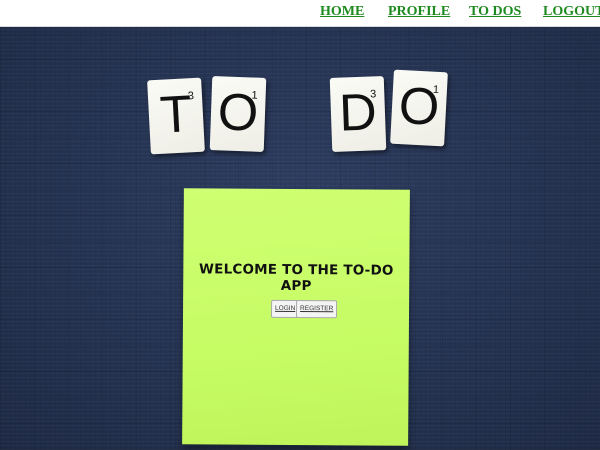  I want to click on letter-tile-d: D 3, so click(358, 114).